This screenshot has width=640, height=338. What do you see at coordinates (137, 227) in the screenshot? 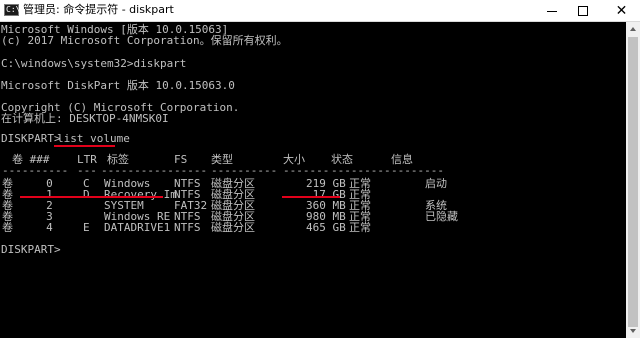
I see `cell-label: DATADRIVE1` at bounding box center [137, 227].